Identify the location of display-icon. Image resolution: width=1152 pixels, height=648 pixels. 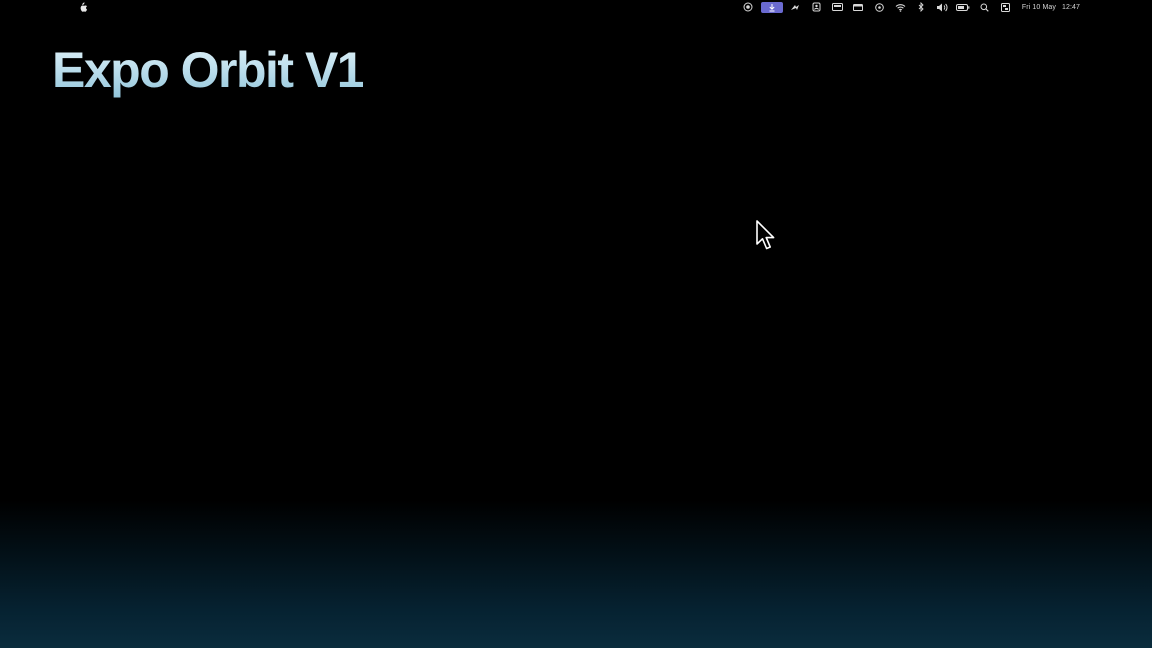
(837, 7).